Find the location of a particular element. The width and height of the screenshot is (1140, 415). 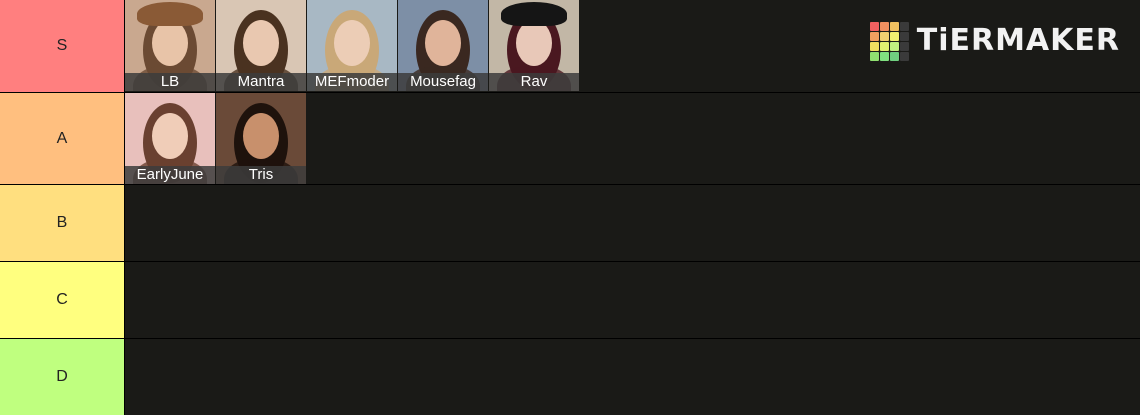

tier-item-card: Rav is located at coordinates (534, 45).